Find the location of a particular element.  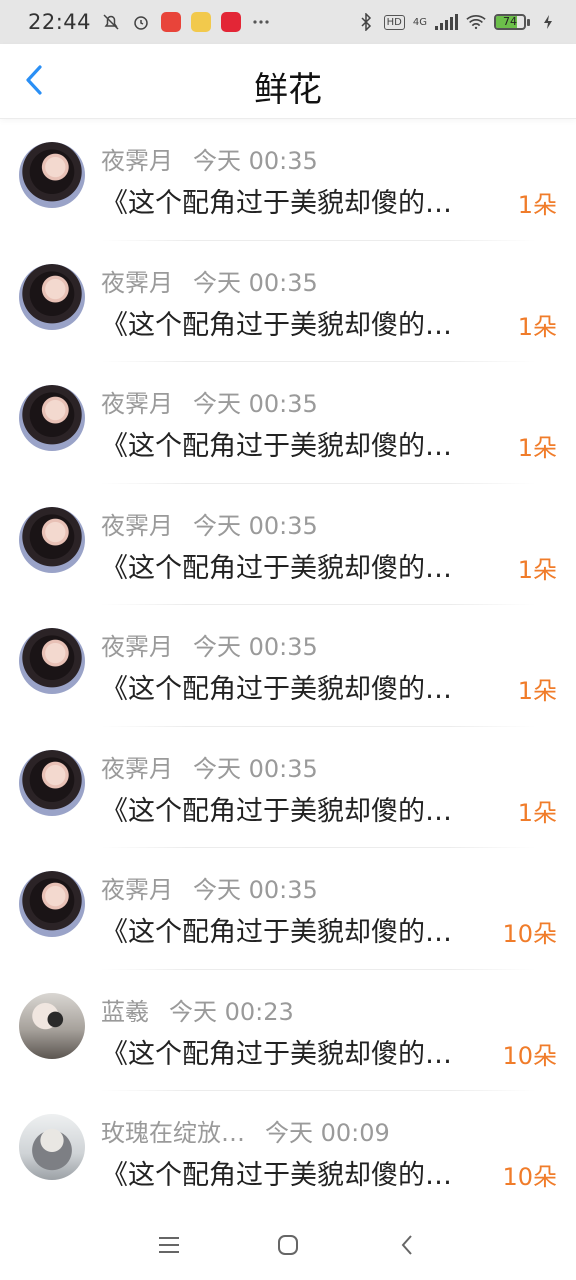

mute-icon is located at coordinates (111, 22).